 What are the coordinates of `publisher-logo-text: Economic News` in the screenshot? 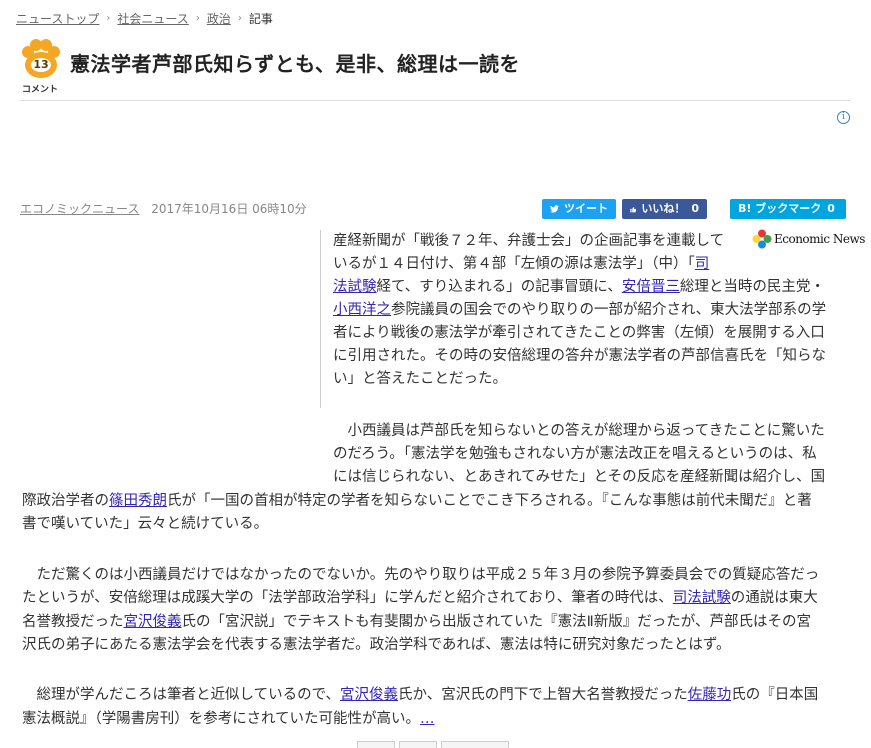 It's located at (819, 239).